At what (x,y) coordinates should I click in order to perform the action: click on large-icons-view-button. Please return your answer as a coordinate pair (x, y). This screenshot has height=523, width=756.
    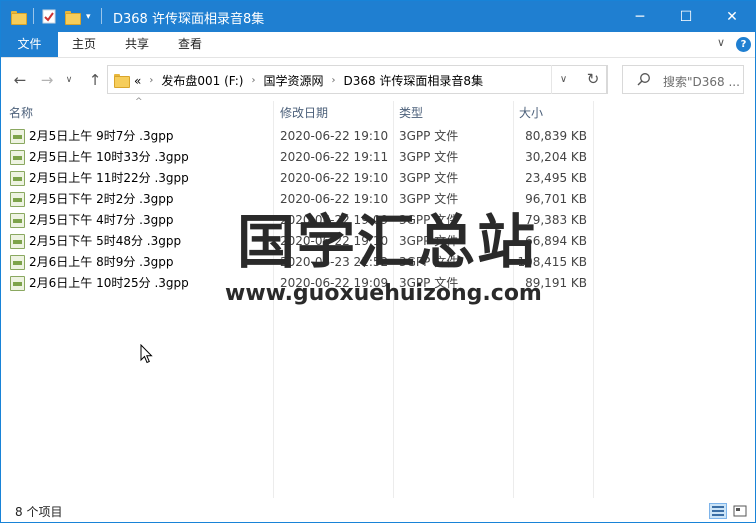
    Looking at the image, I should click on (740, 511).